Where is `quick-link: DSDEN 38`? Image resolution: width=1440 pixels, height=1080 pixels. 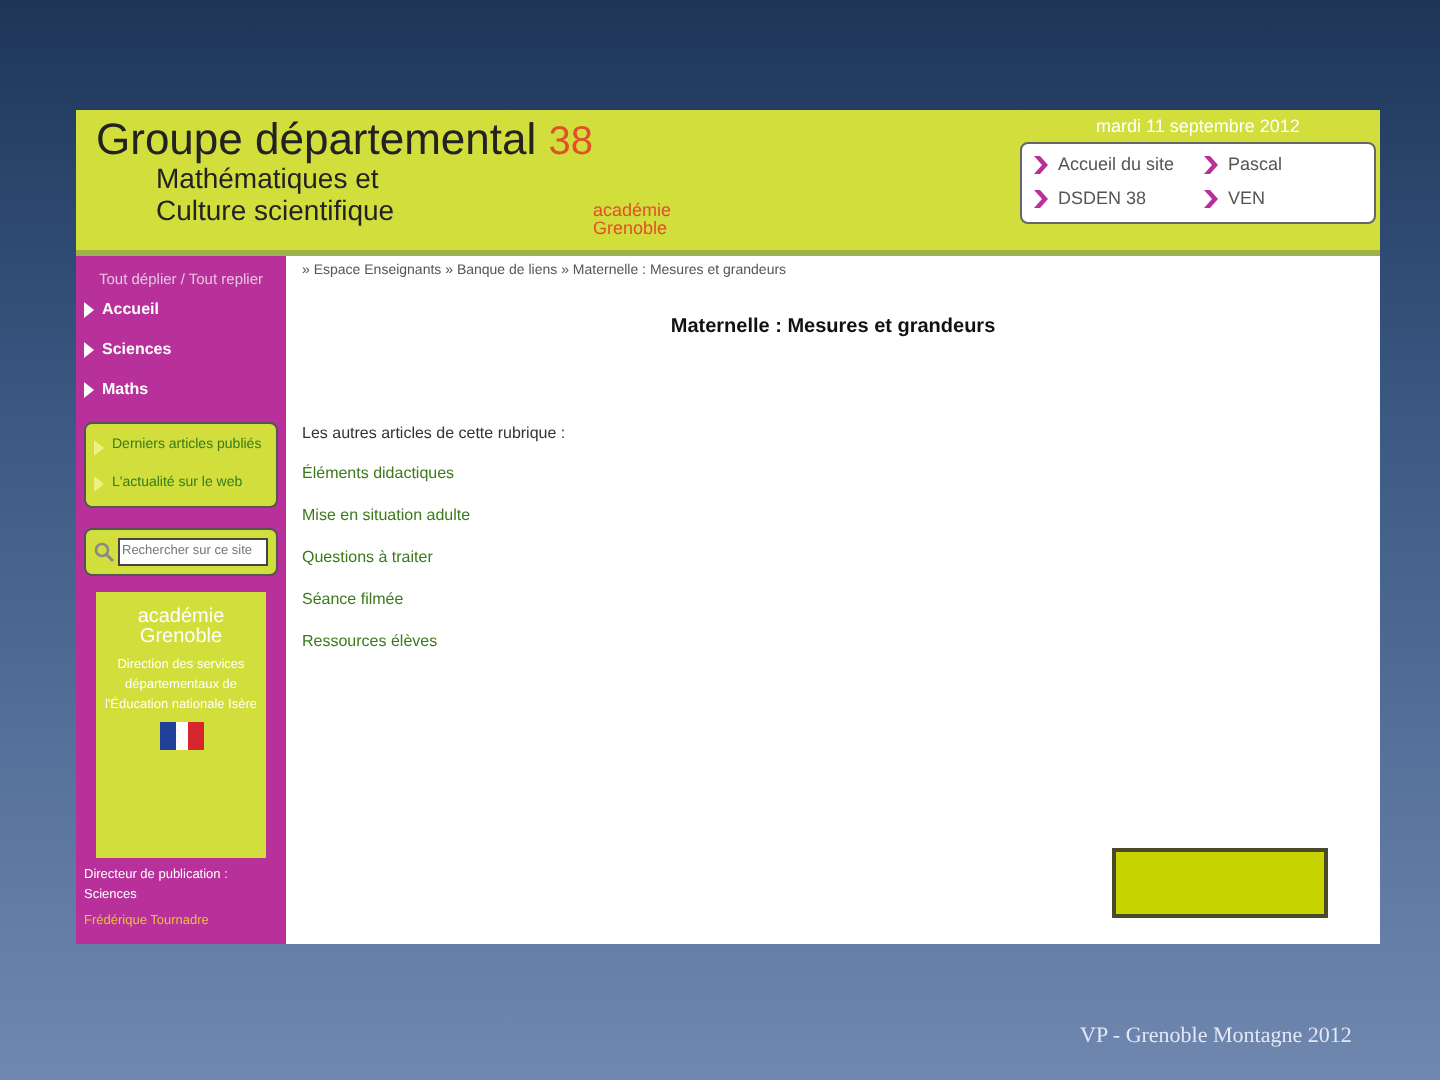
quick-link: DSDEN 38 is located at coordinates (1113, 199).